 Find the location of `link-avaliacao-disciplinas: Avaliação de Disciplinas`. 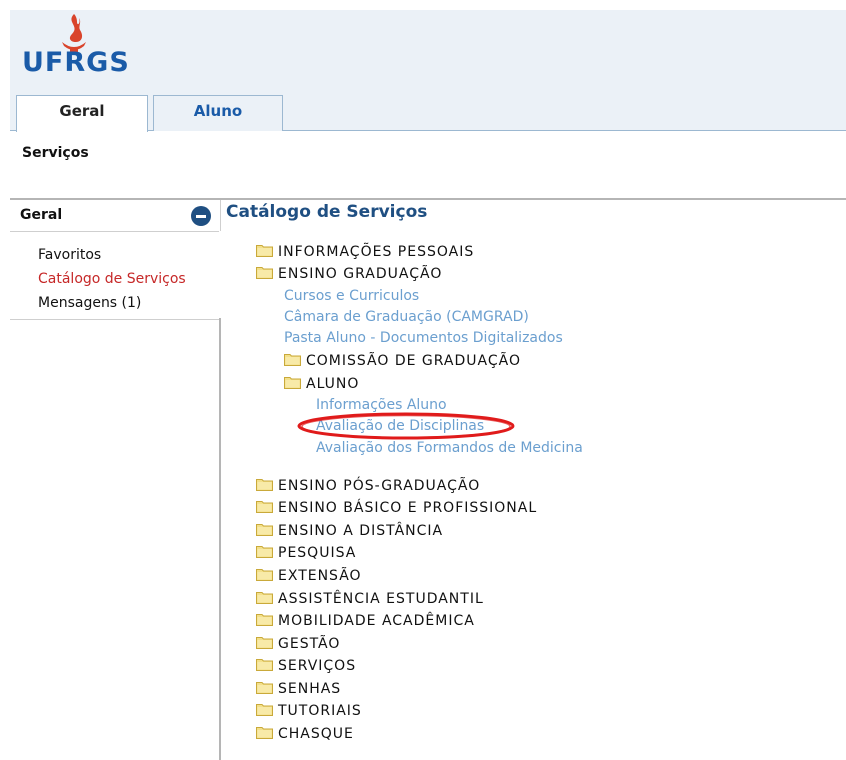

link-avaliacao-disciplinas: Avaliação de Disciplinas is located at coordinates (400, 426).